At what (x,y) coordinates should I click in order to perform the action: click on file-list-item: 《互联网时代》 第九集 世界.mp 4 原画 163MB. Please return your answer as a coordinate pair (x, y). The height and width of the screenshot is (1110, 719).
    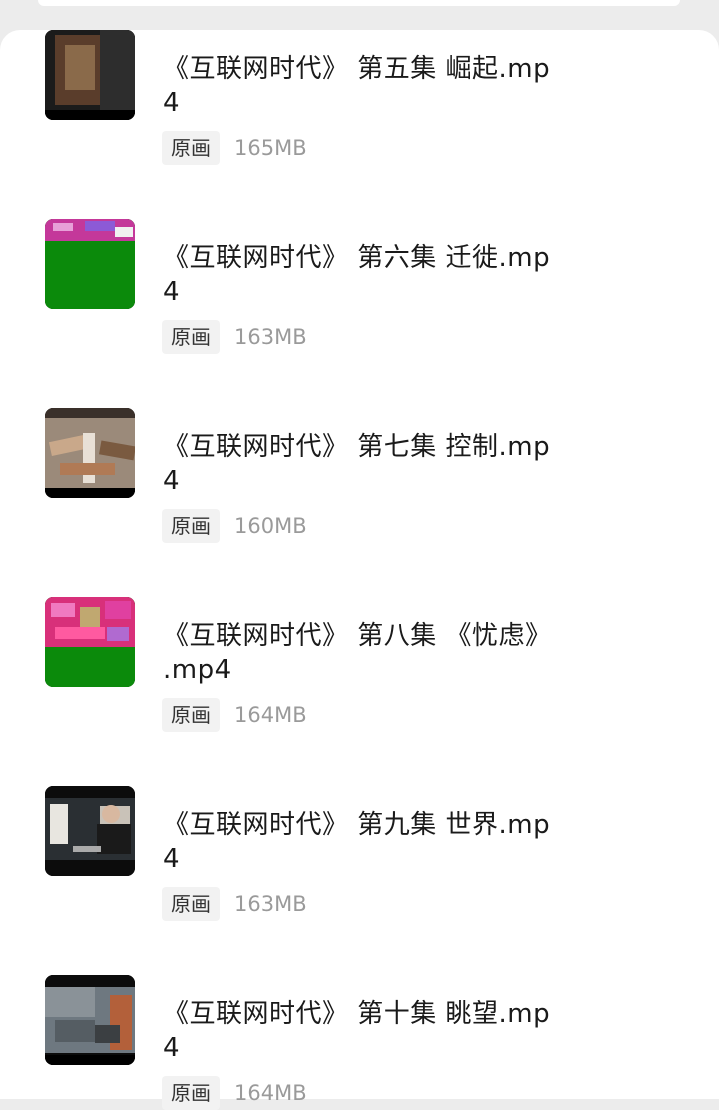
    Looking at the image, I should click on (359, 838).